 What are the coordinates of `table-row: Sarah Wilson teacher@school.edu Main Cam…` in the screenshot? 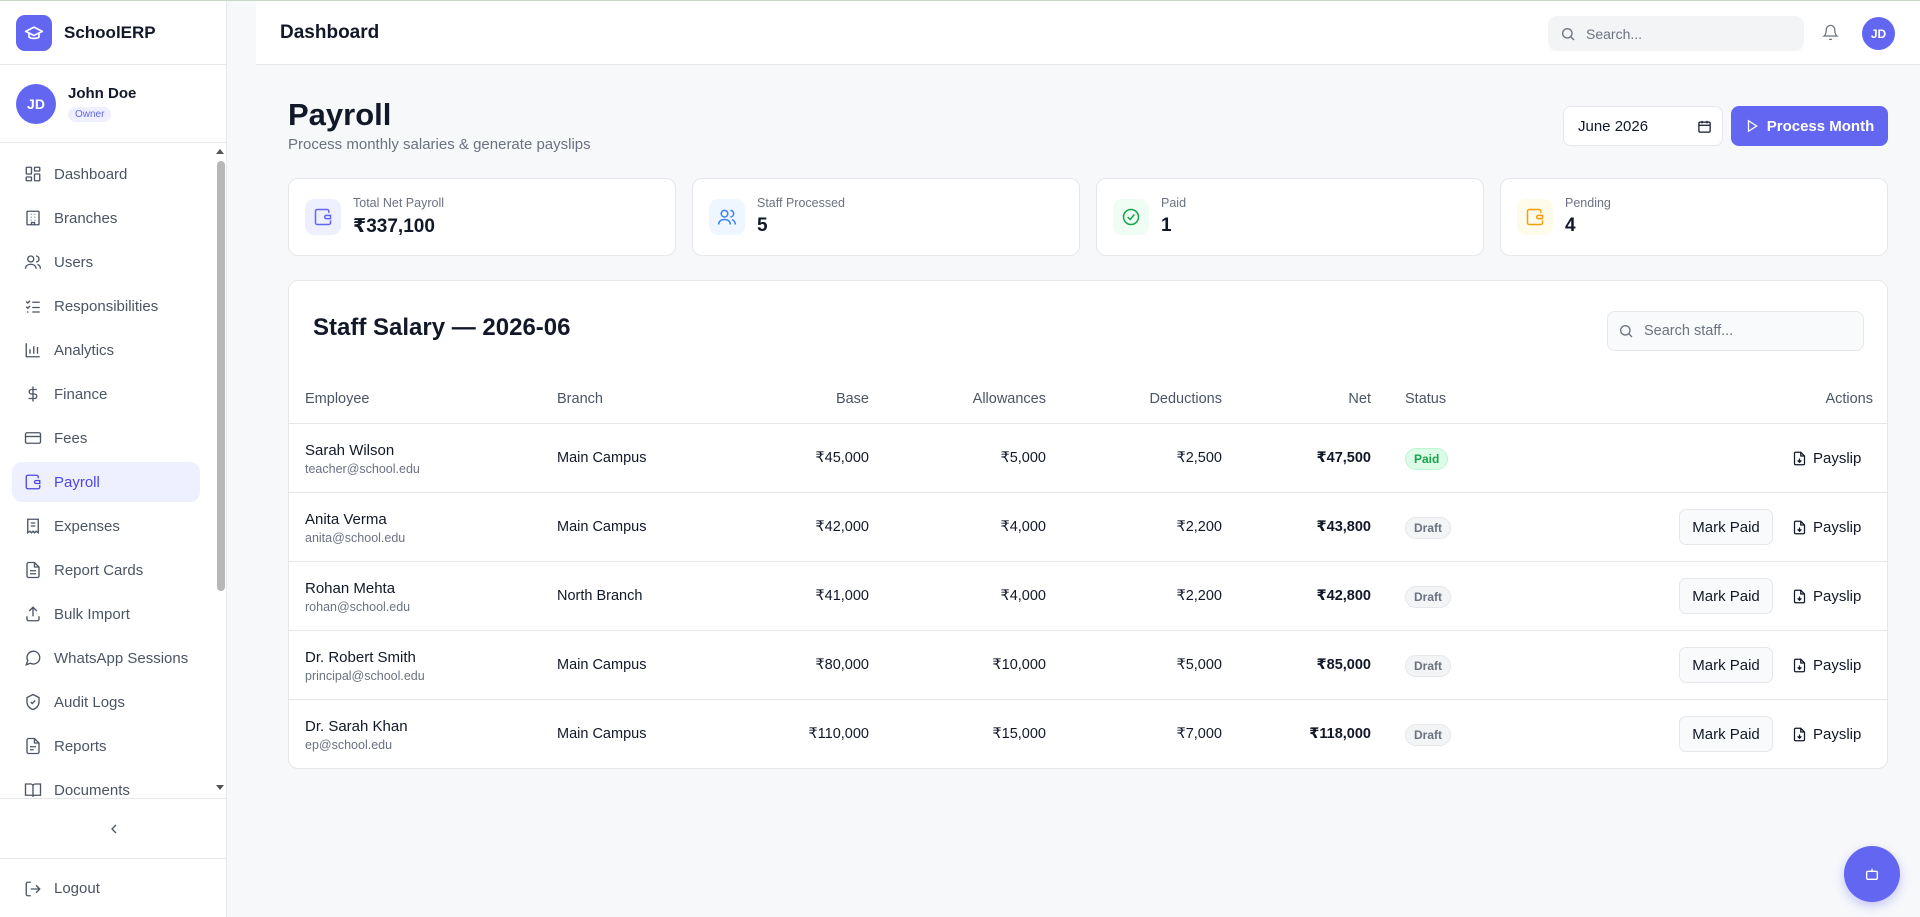 It's located at (1088, 457).